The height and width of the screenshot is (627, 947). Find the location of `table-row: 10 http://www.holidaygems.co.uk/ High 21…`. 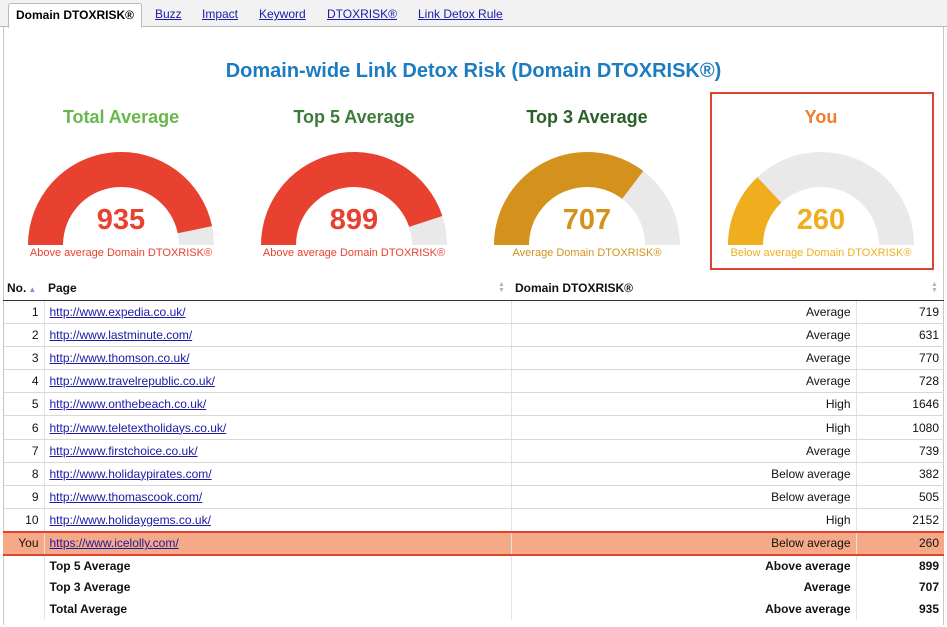

table-row: 10 http://www.holidaygems.co.uk/ High 21… is located at coordinates (473, 520).